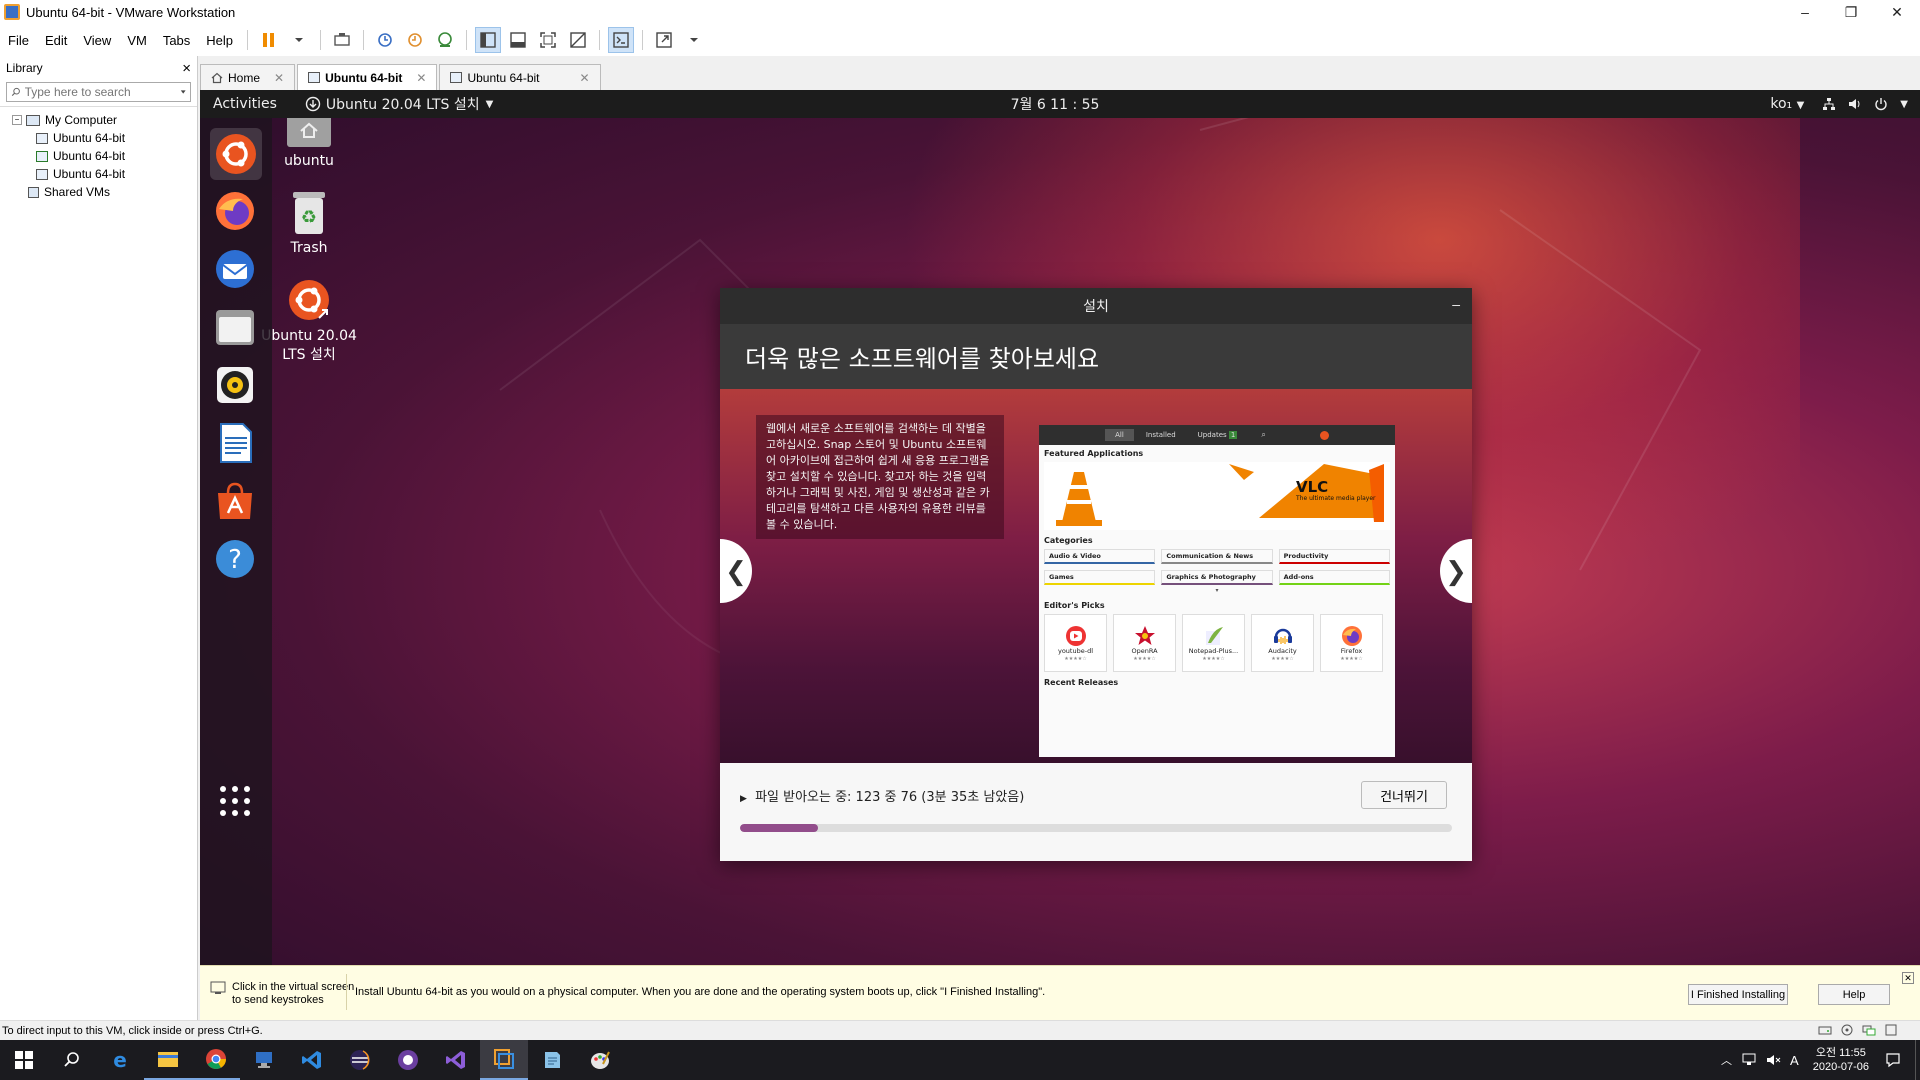 The width and height of the screenshot is (1920, 1080). Describe the element at coordinates (552, 1060) in the screenshot. I see `taskbar-notepad` at that location.